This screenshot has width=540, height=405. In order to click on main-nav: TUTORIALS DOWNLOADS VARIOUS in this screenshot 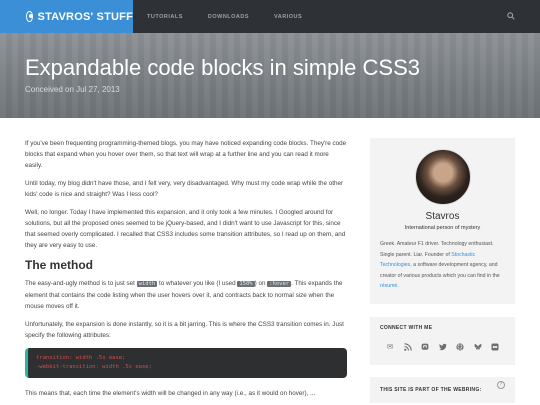, I will do `click(237, 16)`.